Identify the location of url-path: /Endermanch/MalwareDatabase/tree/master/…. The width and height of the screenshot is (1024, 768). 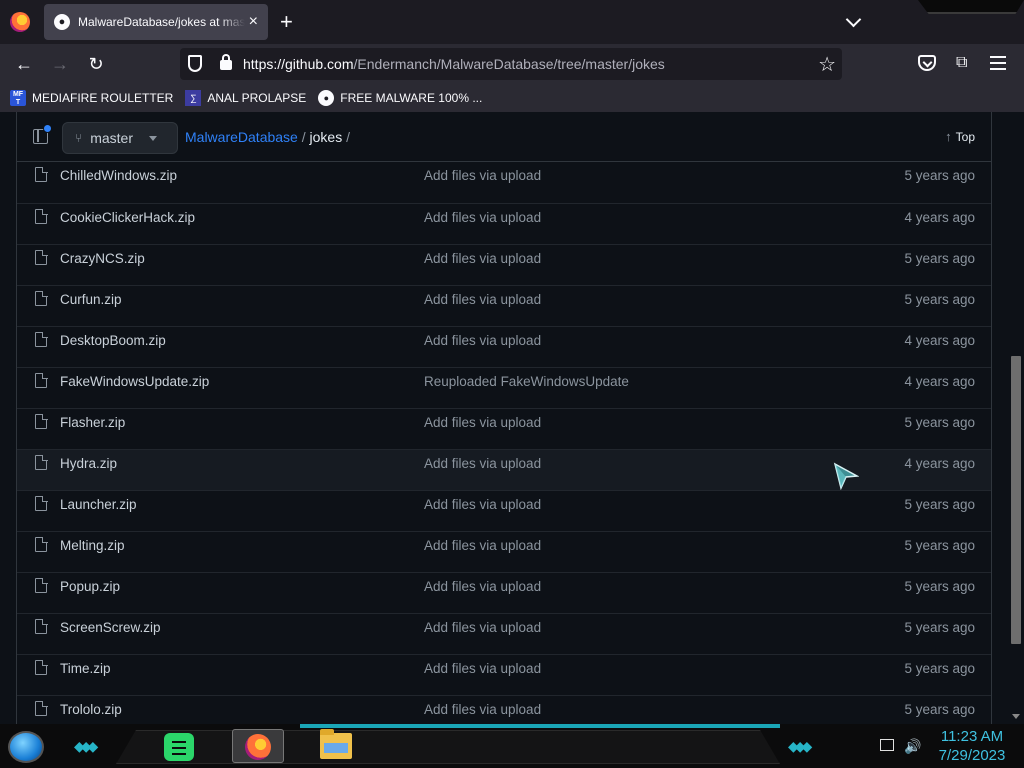
(509, 64).